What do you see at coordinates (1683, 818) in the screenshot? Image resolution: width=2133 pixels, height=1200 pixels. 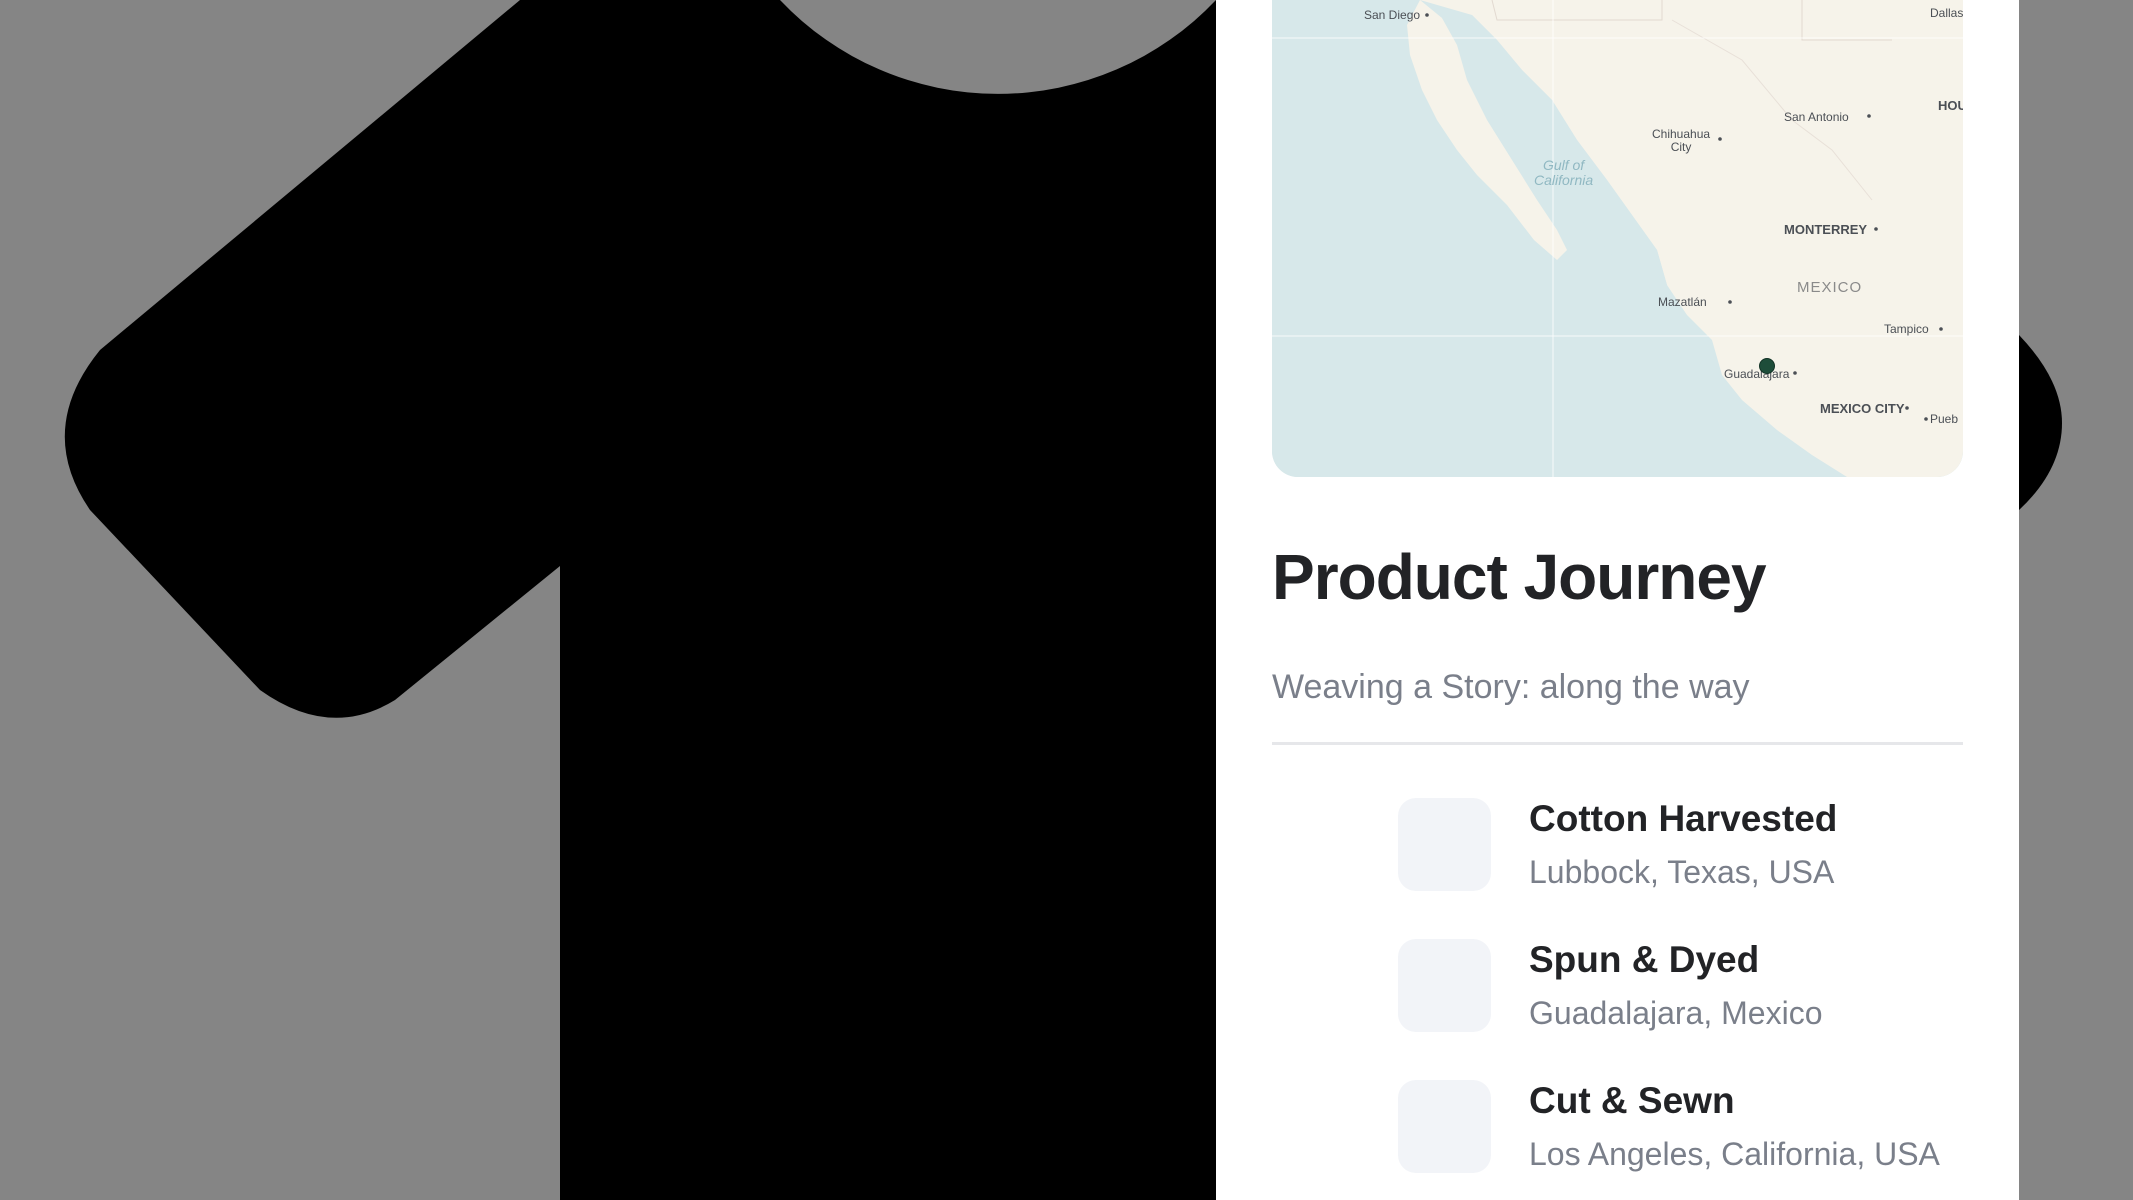 I see `step-title: Cotton Harvested` at bounding box center [1683, 818].